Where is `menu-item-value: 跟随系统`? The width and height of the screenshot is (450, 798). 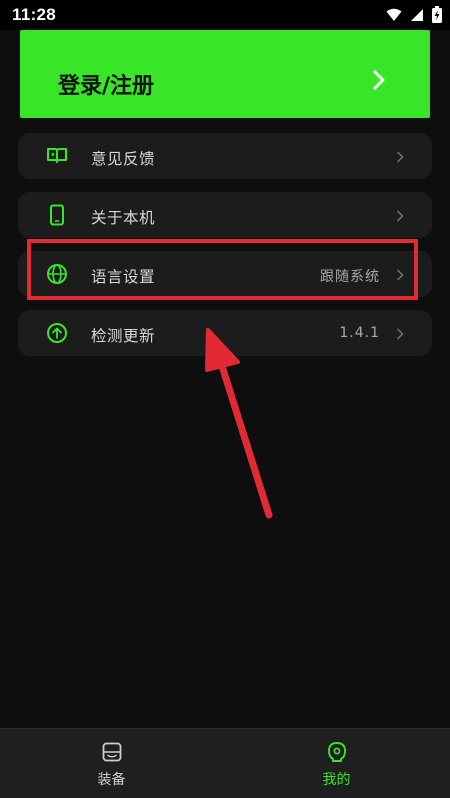 menu-item-value: 跟随系统 is located at coordinates (350, 277).